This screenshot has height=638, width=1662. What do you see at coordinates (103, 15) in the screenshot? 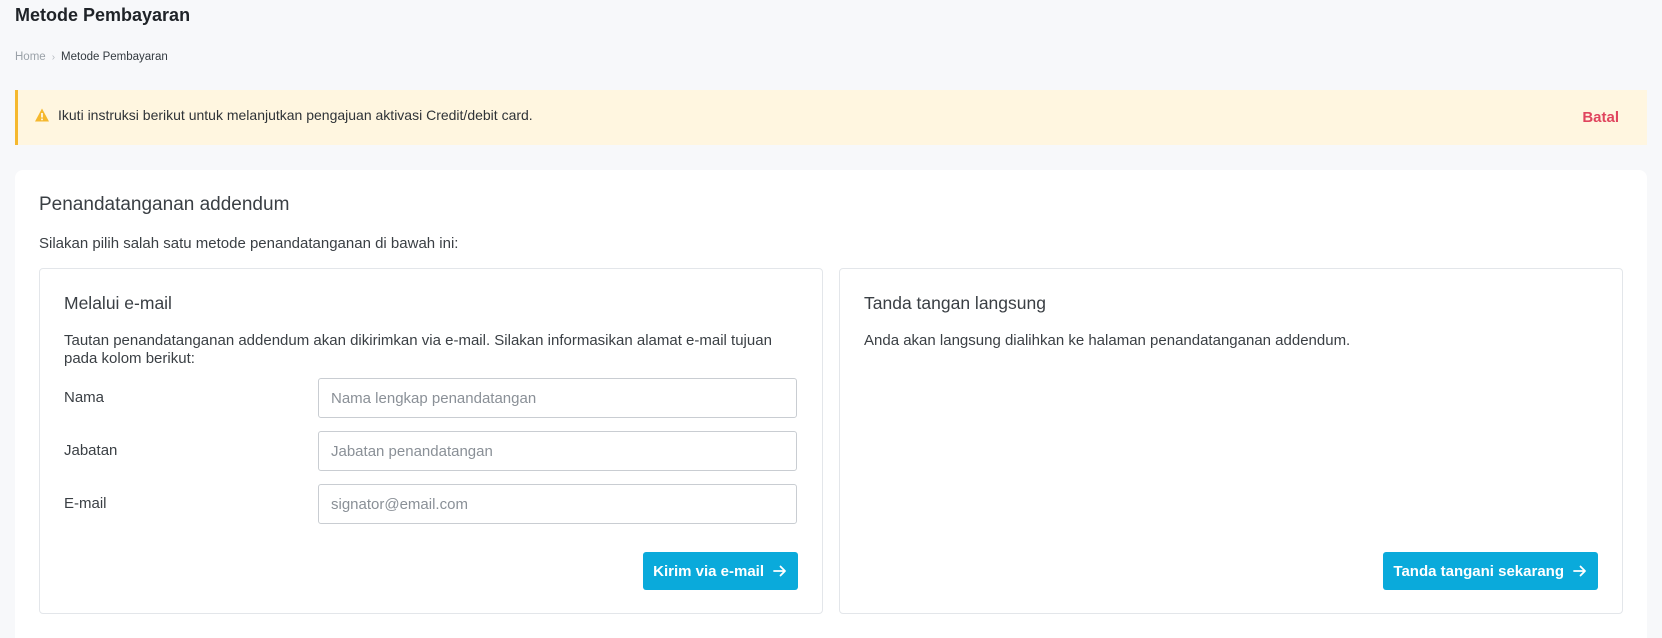
I see `page-title: Metode Pembayaran` at bounding box center [103, 15].